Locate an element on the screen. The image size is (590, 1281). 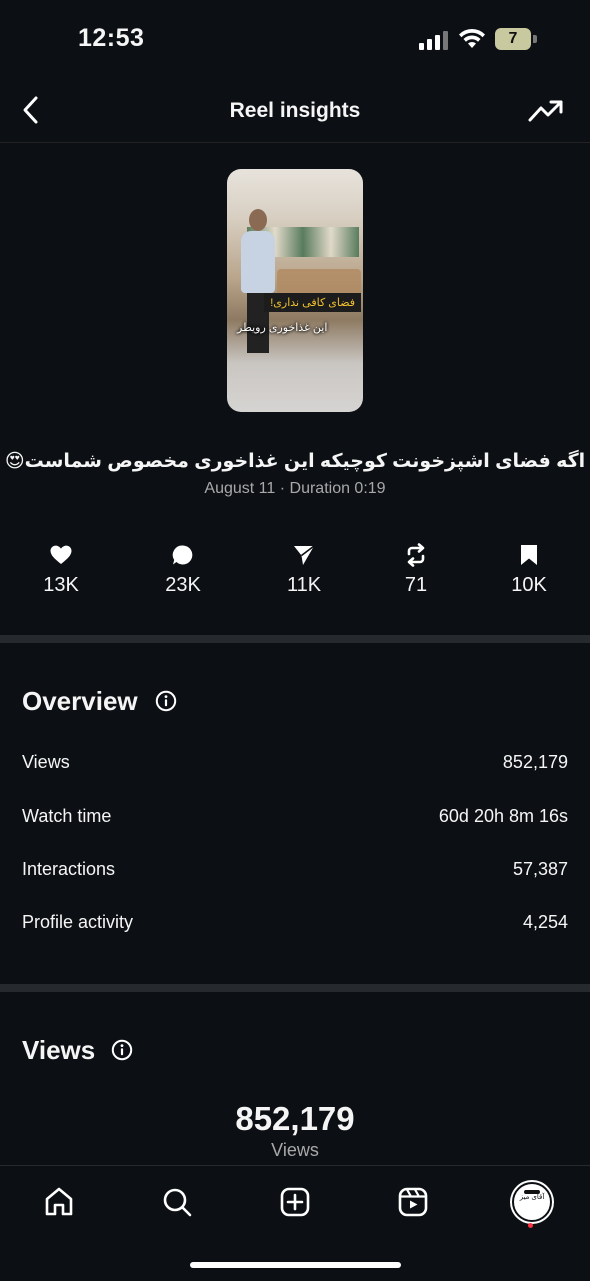
thumbnail-caption-1: فضای کافی نداری! is located at coordinates (312, 302).